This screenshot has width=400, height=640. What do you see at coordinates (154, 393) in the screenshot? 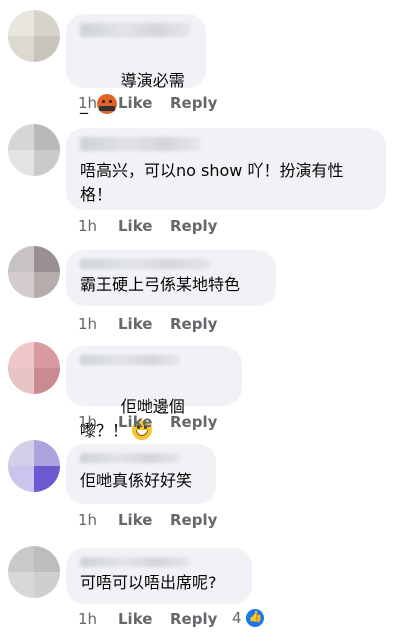
I see `comment-bubble: 佢哋邊個嚟？！` at bounding box center [154, 393].